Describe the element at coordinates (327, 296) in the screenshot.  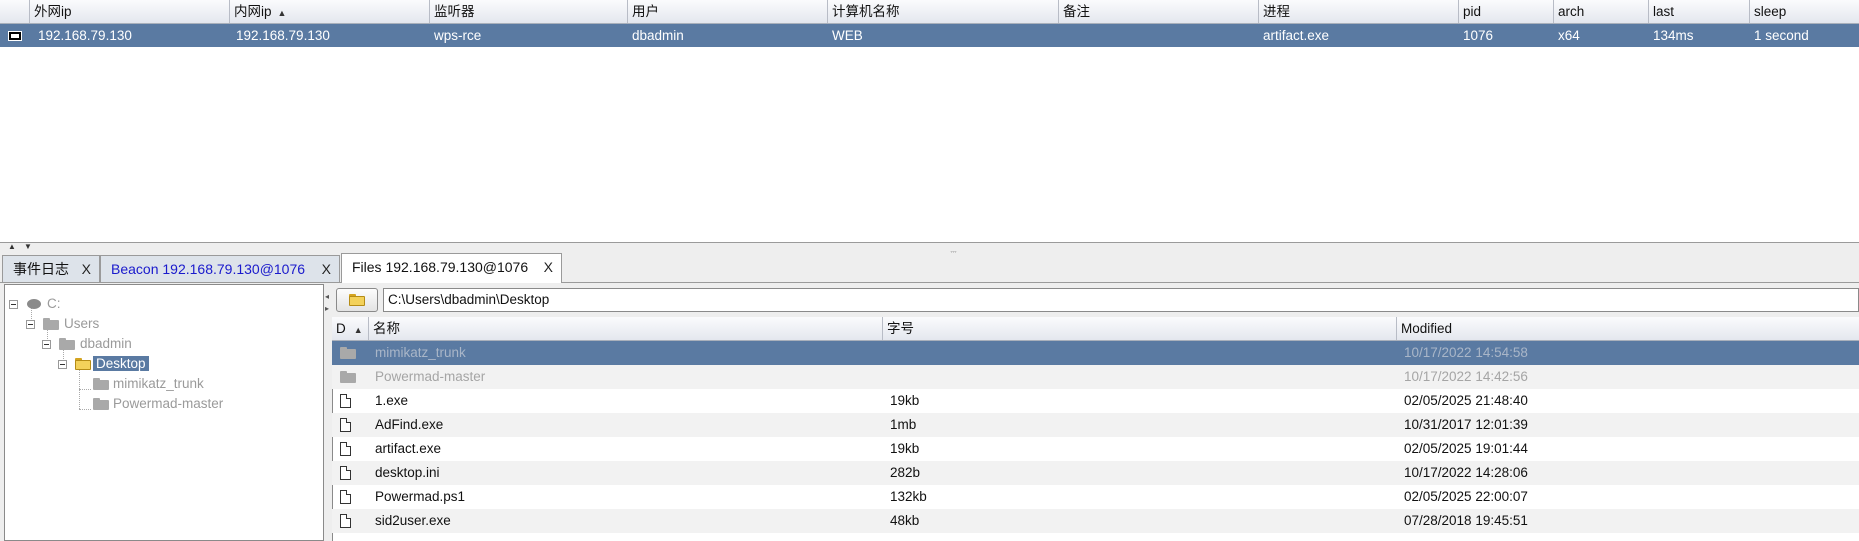
I see `resize-left-arrow-icon: ◂` at that location.